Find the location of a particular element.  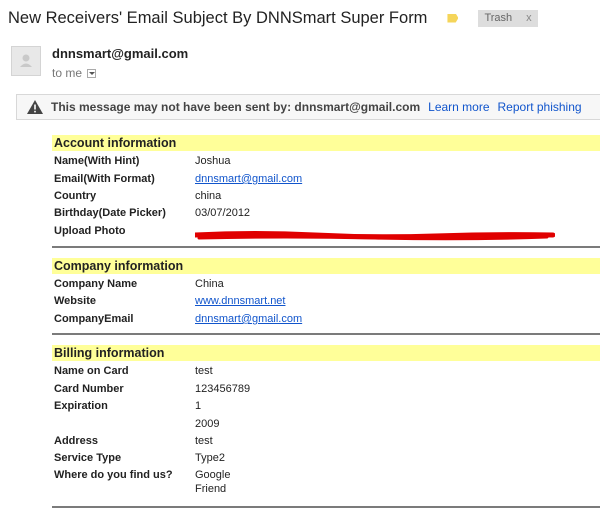

company-section-header: Company information is located at coordinates (326, 266).